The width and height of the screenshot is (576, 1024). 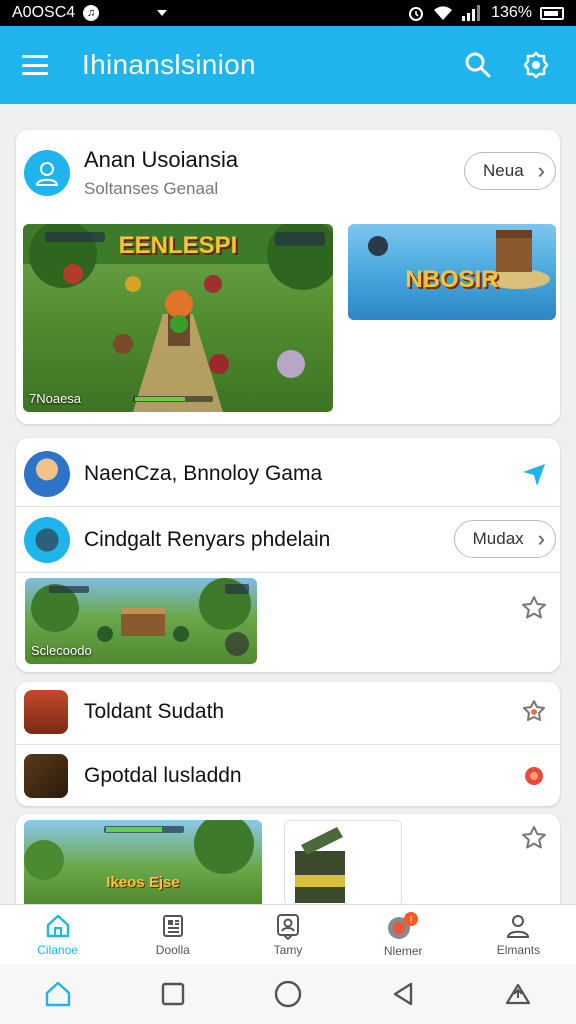 I want to click on signal-icon, so click(x=471, y=13).